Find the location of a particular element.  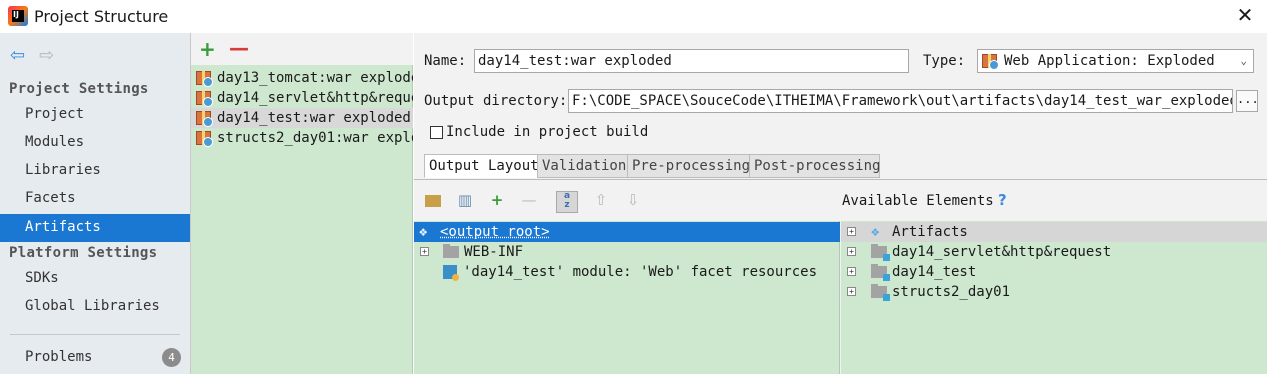

window-title: Project Structure is located at coordinates (101, 16).